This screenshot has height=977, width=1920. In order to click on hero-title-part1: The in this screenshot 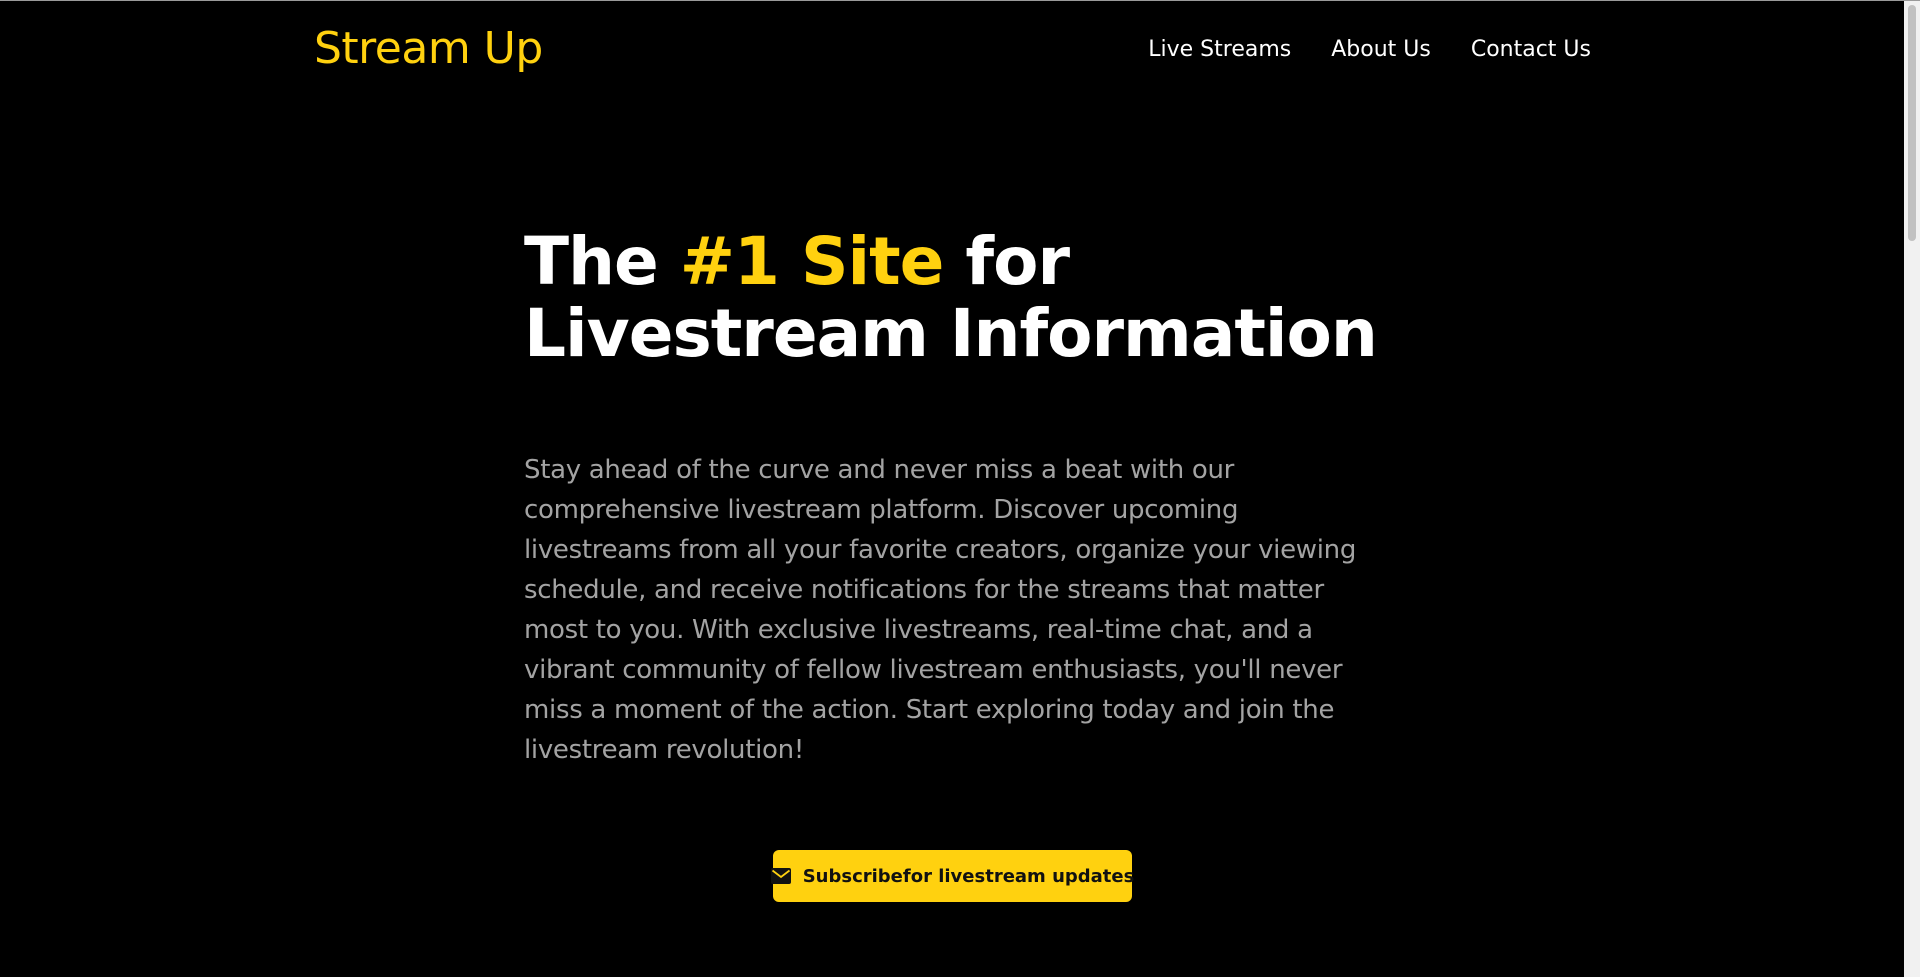, I will do `click(602, 261)`.